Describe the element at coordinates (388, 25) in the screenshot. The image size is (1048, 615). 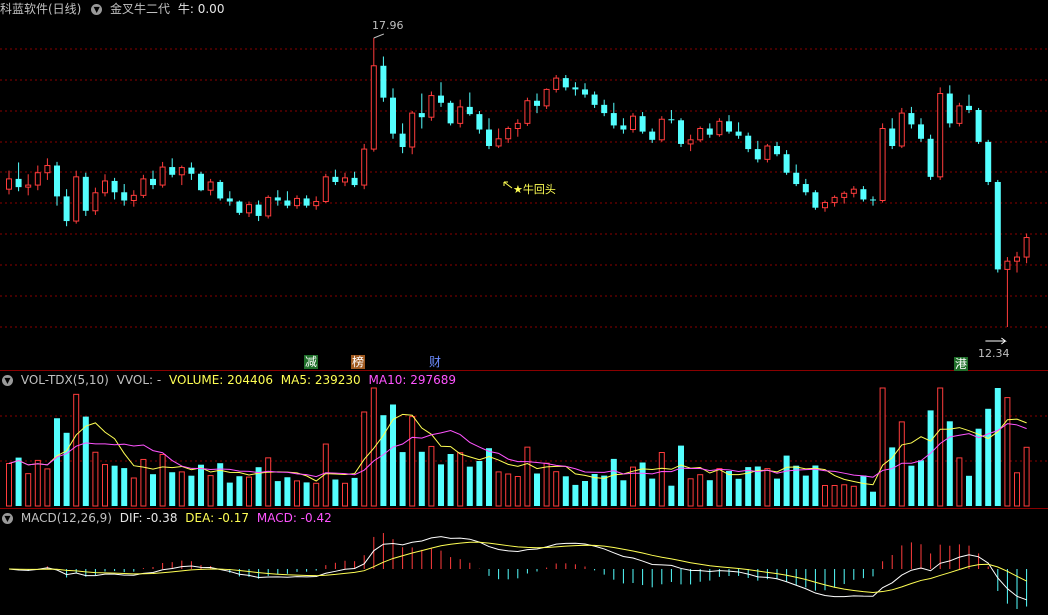
I see `high-price-label: 17.96` at that location.